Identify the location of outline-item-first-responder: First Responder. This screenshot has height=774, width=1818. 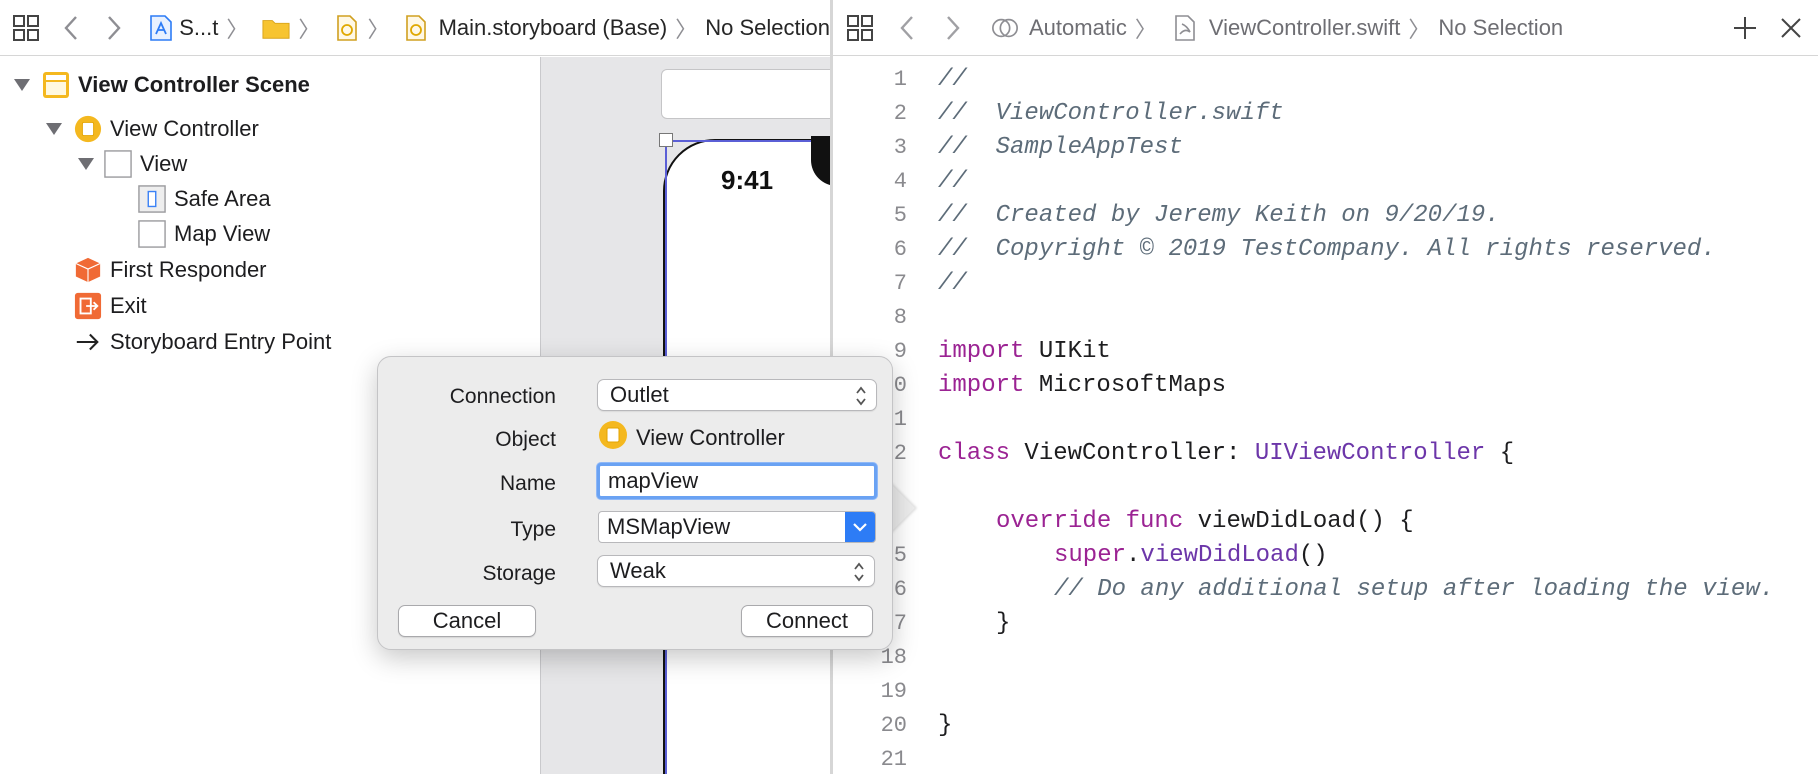
(170, 270).